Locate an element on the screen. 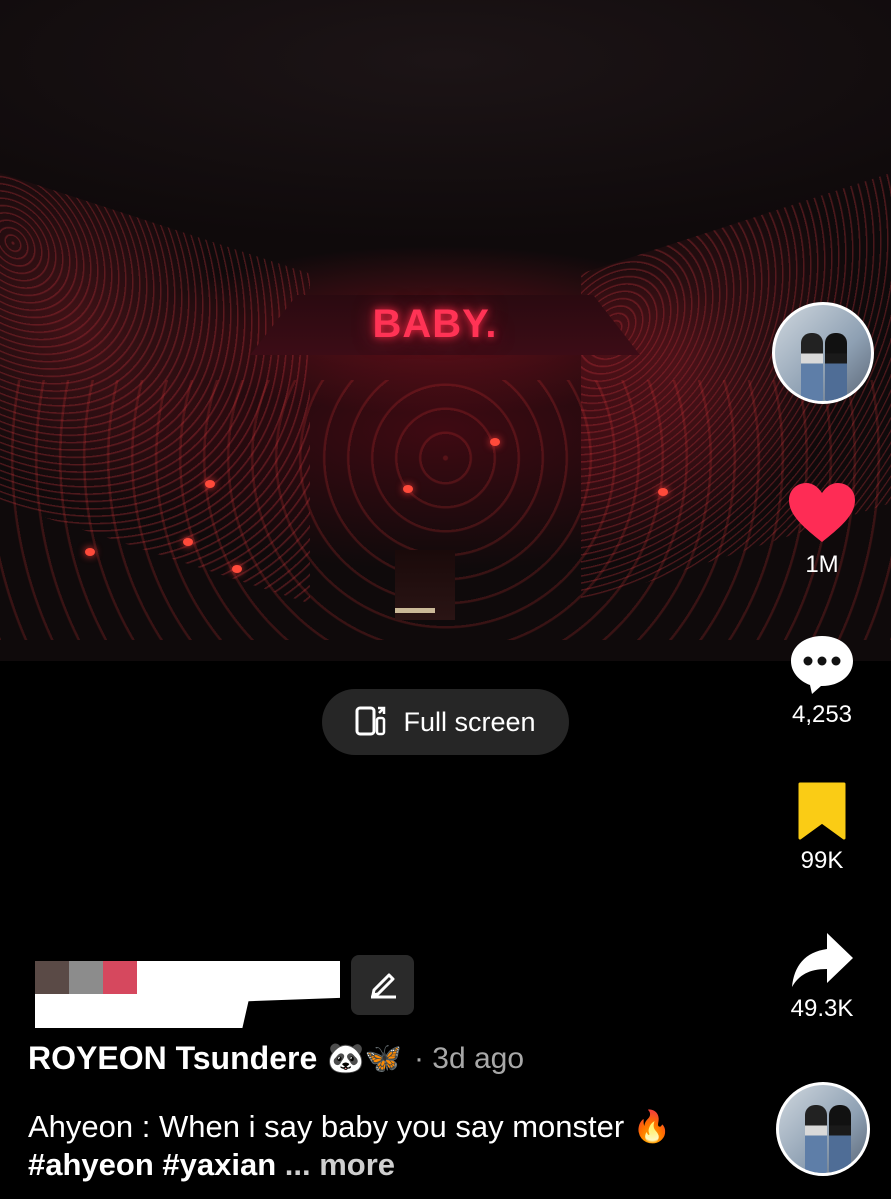  heart-icon is located at coordinates (822, 516).